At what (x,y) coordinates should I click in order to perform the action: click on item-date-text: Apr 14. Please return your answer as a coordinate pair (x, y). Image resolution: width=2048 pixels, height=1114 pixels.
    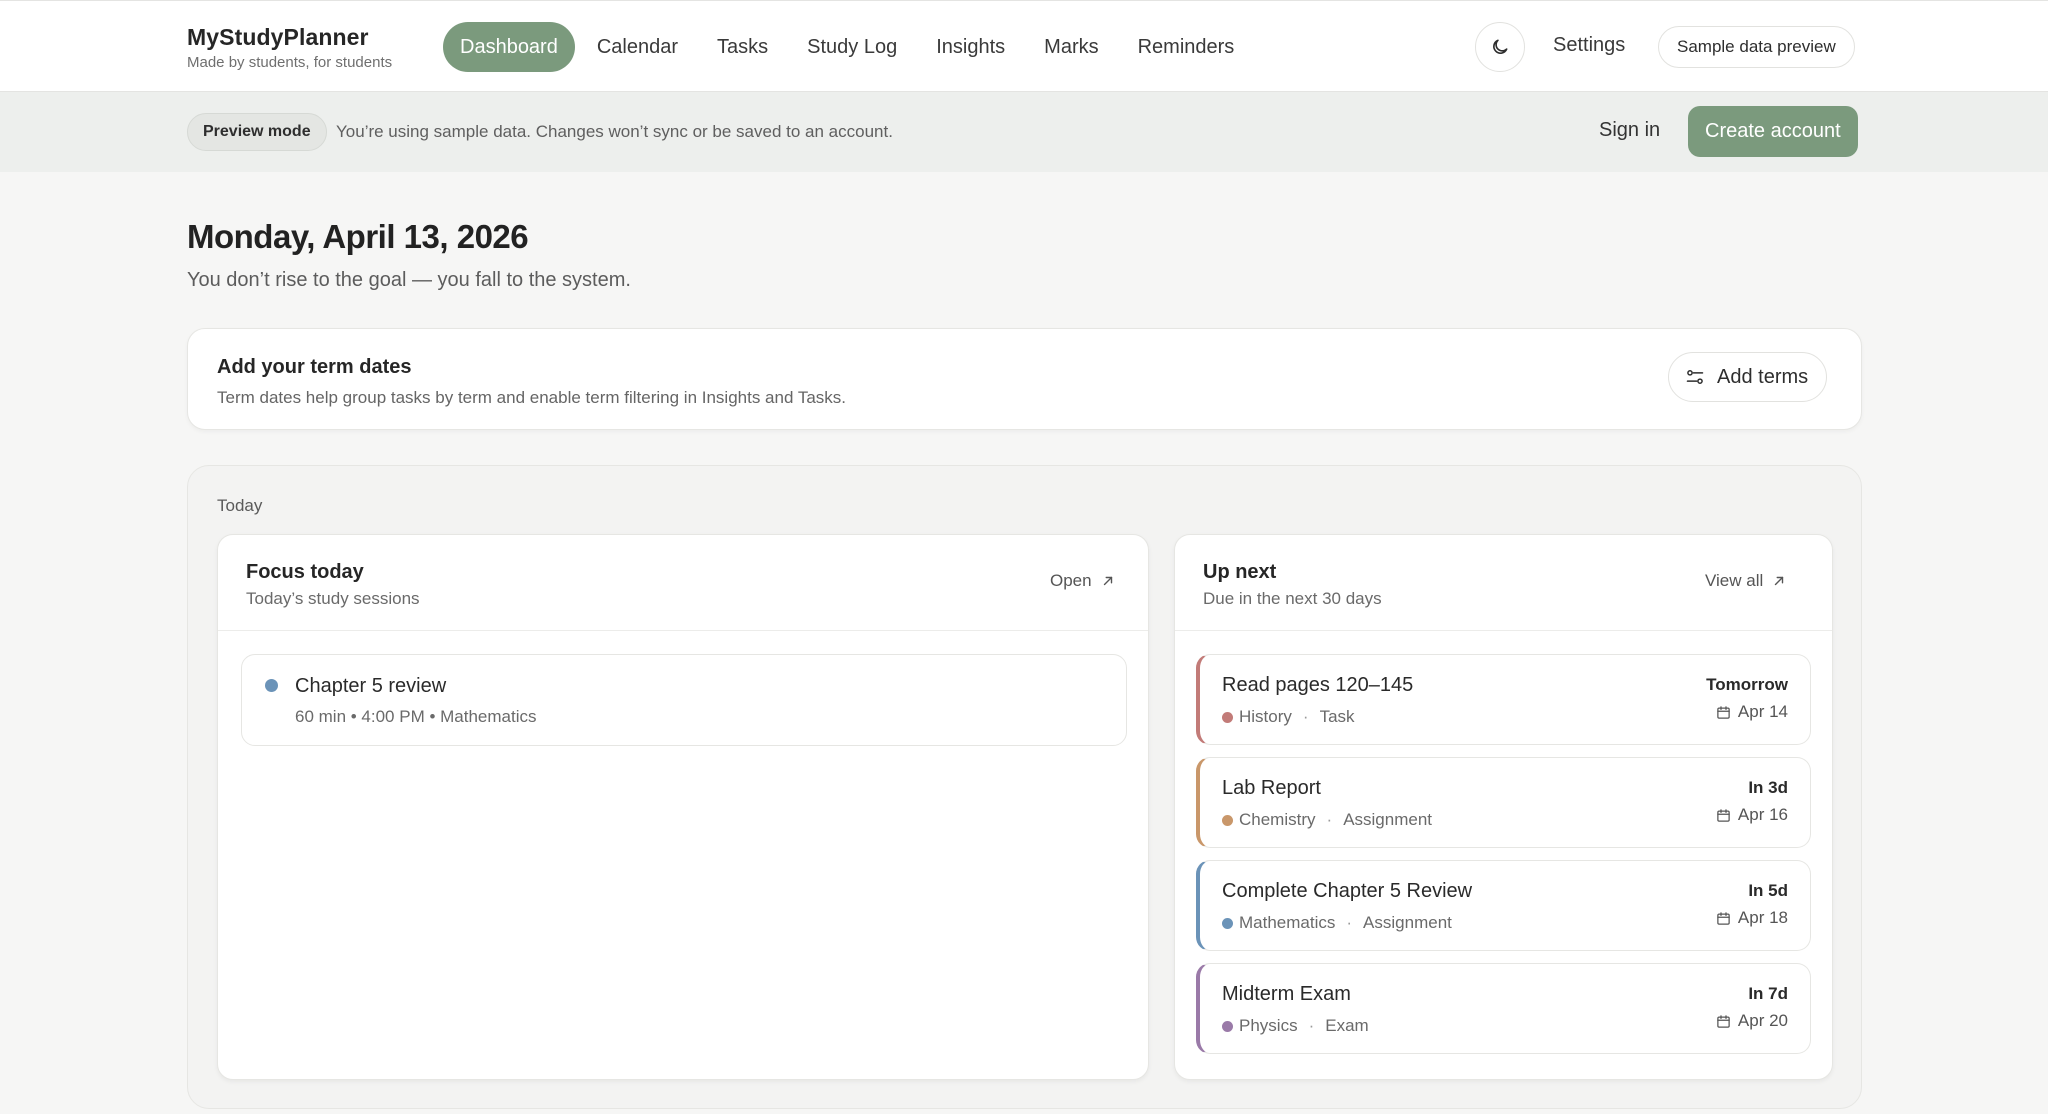
    Looking at the image, I should click on (1763, 712).